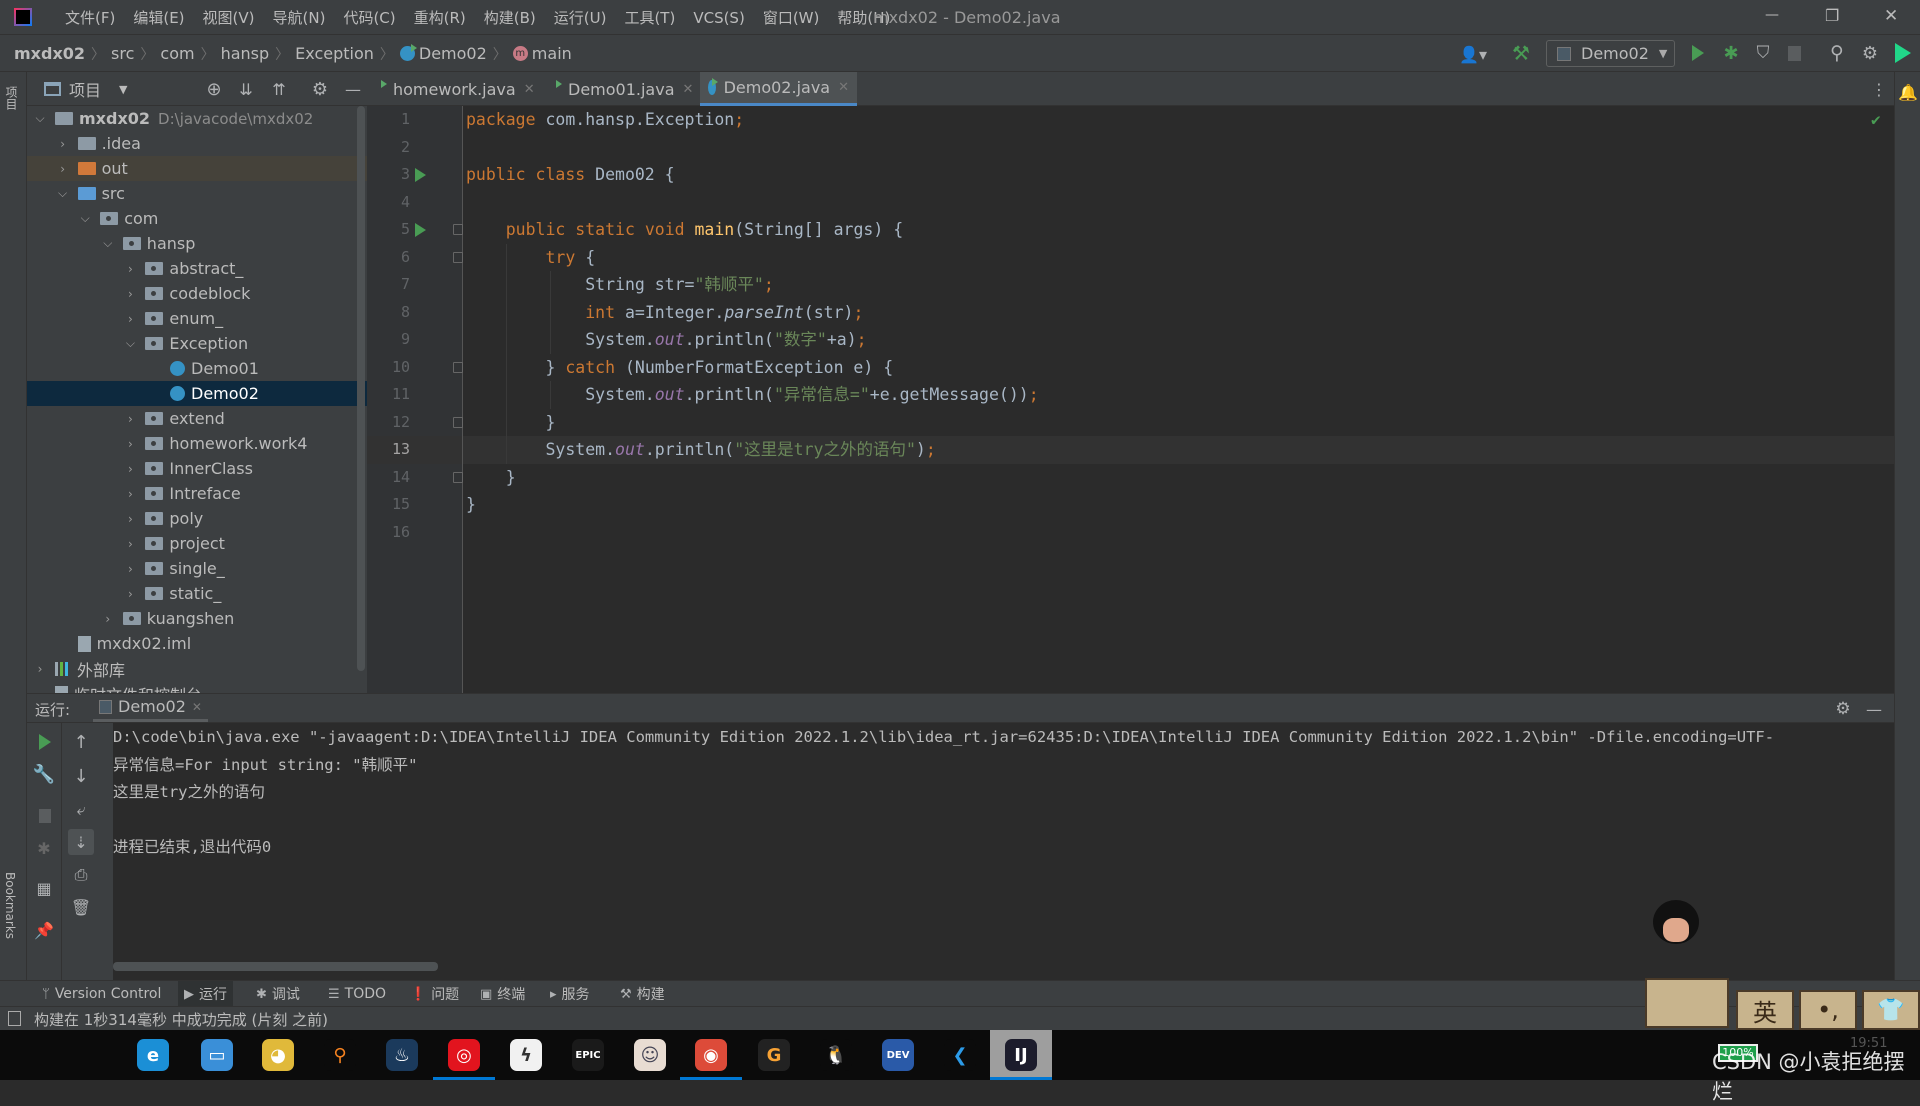  What do you see at coordinates (81, 776) in the screenshot?
I see `arrow-down-icon: ↓` at bounding box center [81, 776].